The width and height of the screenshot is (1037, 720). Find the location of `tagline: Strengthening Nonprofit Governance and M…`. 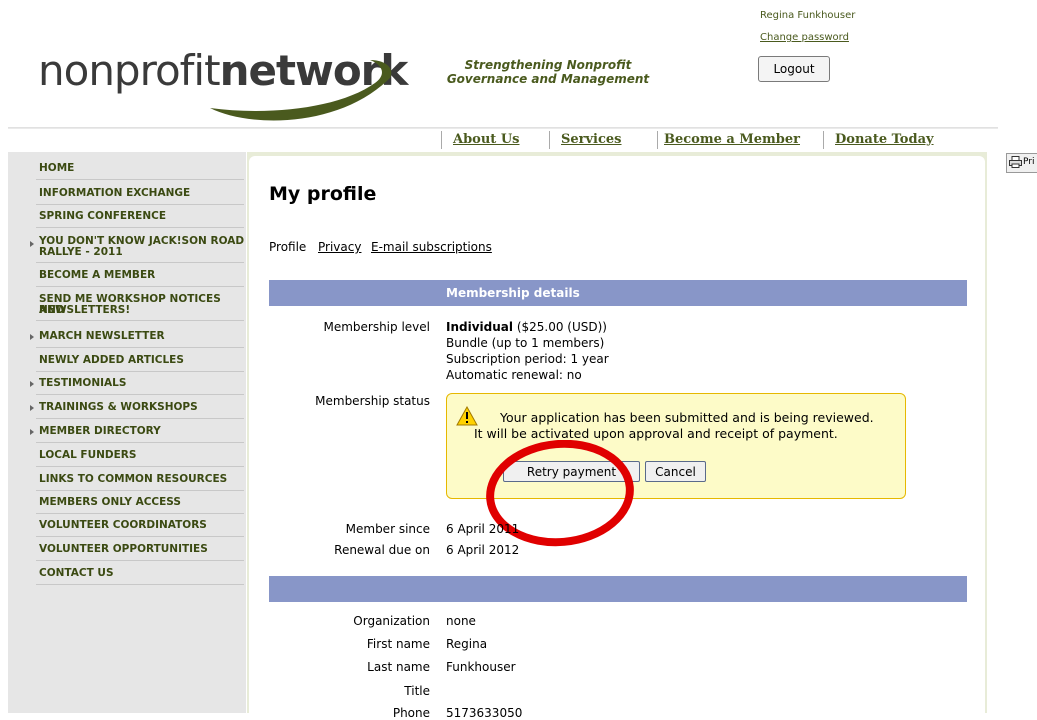

tagline: Strengthening Nonprofit Governance and M… is located at coordinates (548, 72).